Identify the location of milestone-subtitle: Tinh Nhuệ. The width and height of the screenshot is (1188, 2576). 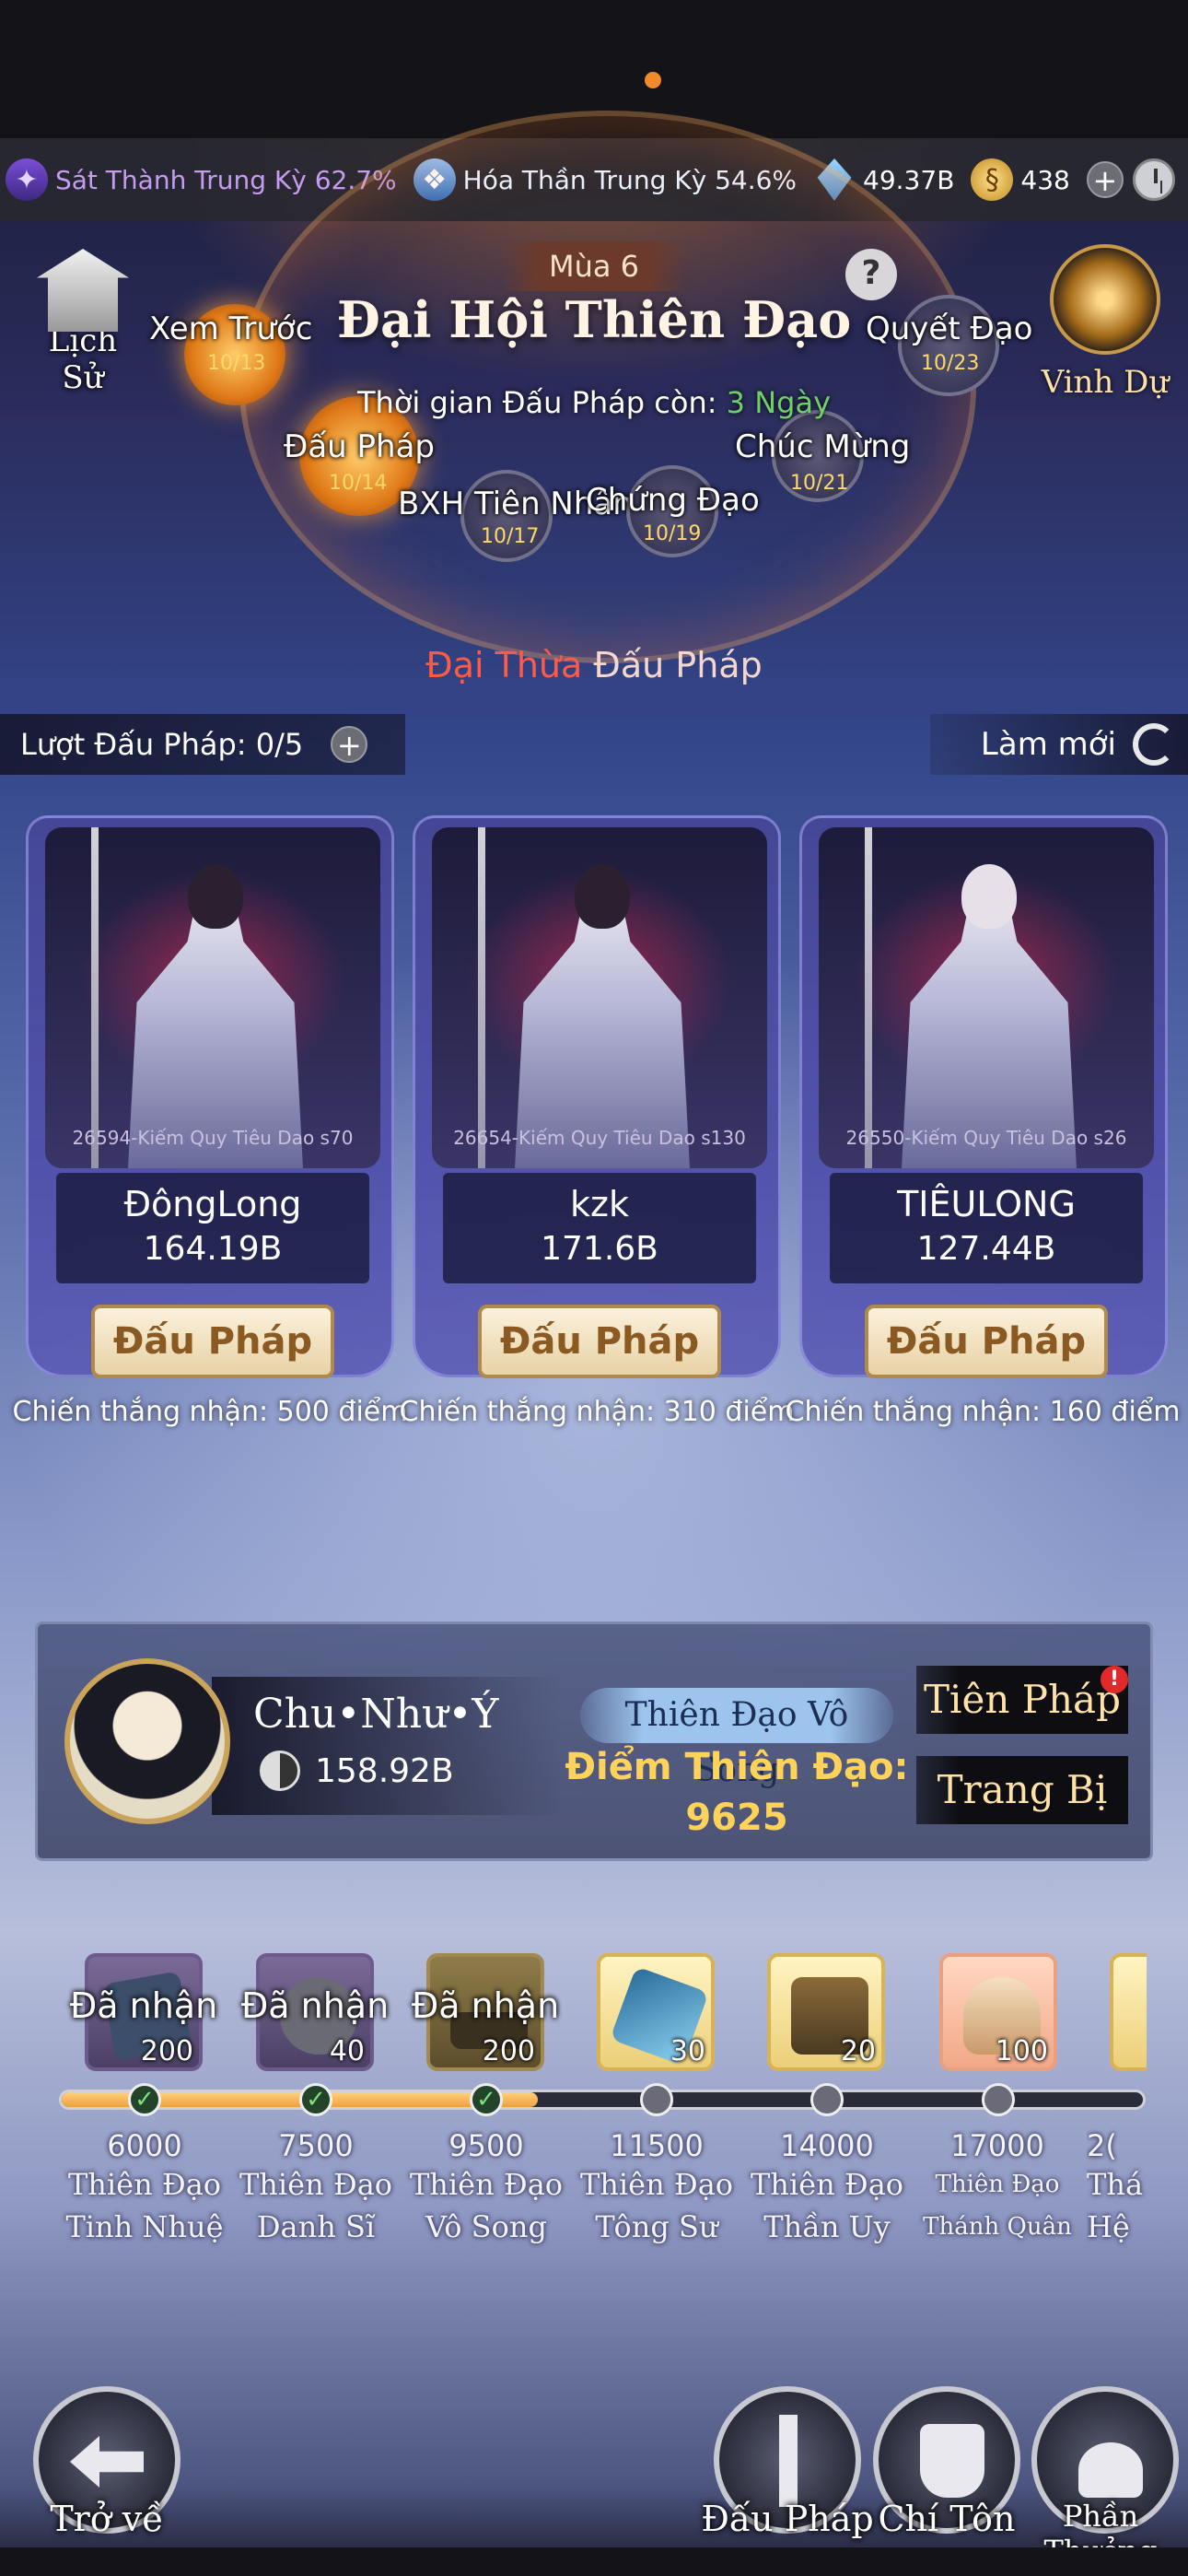
(144, 2226).